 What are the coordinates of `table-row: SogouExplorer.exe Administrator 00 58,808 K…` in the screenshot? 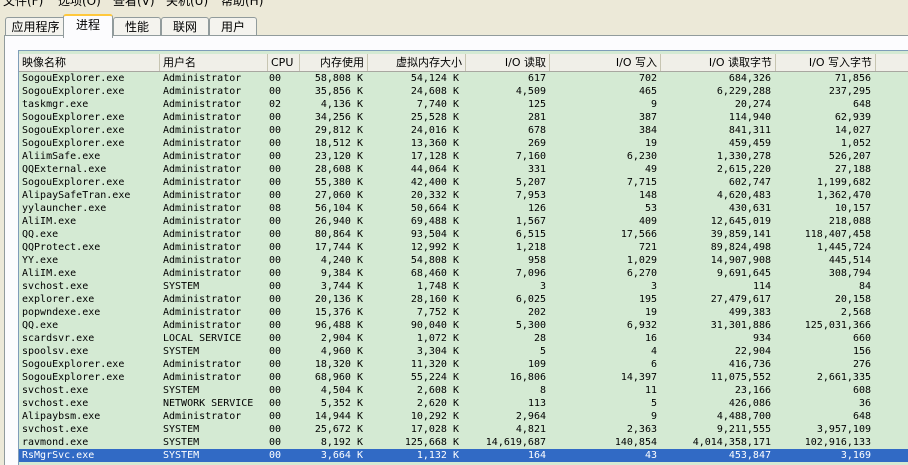 It's located at (463, 78).